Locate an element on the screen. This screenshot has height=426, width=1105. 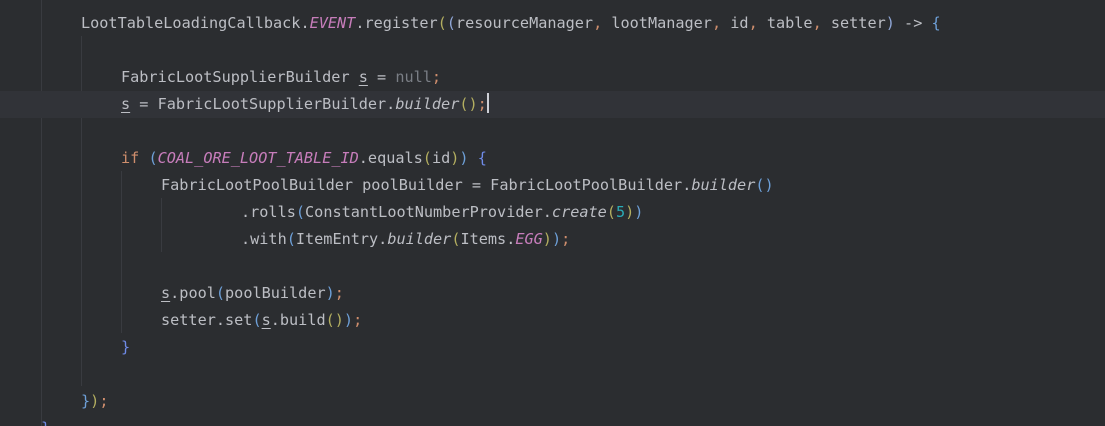
code-token: COAL_ORE_LOOT_TABLE_ID is located at coordinates (258, 158).